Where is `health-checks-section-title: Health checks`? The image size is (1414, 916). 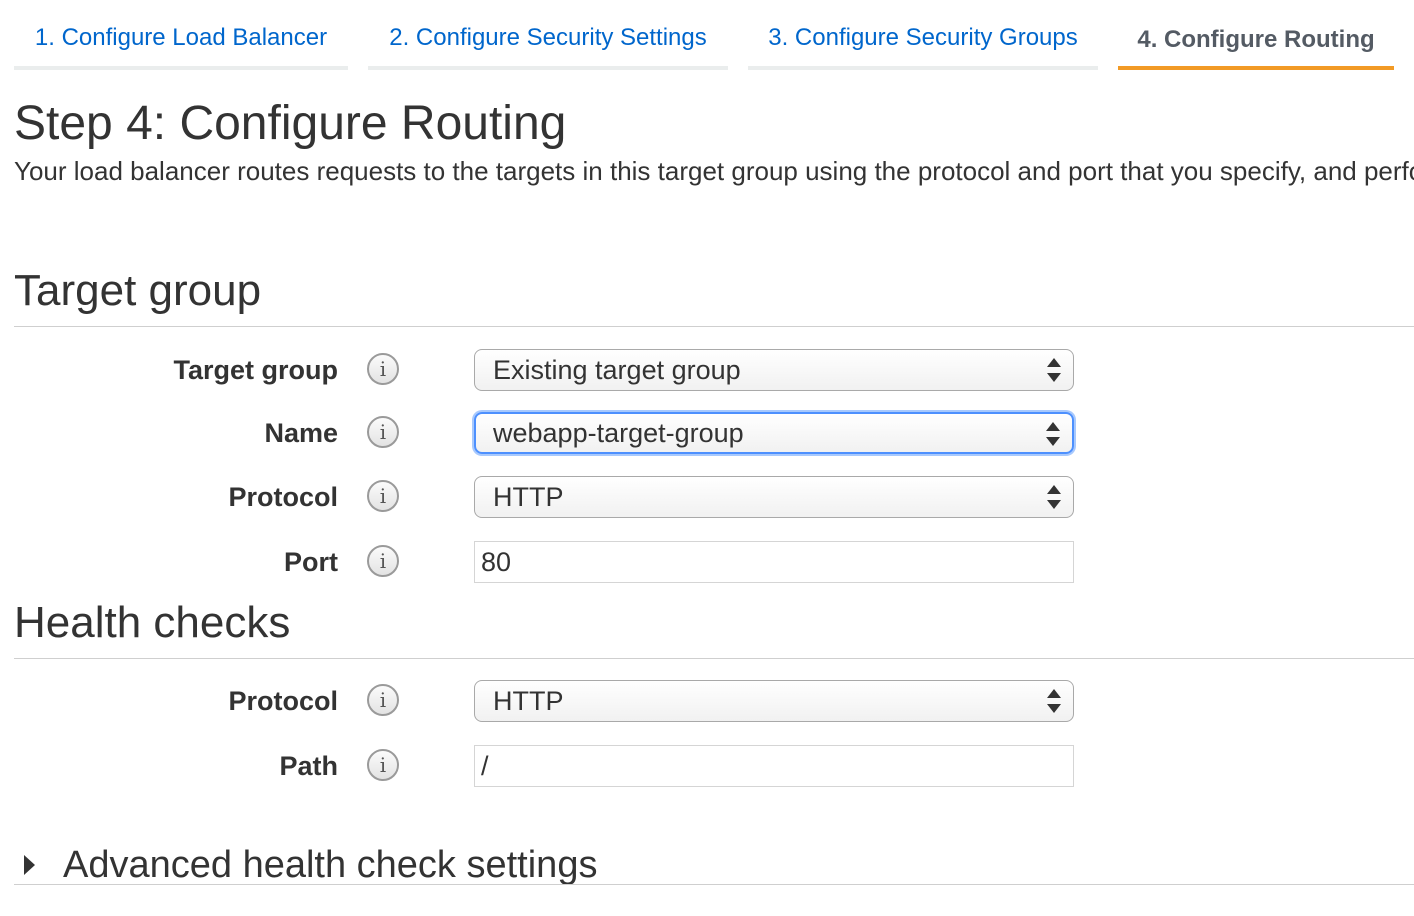
health-checks-section-title: Health checks is located at coordinates (152, 622).